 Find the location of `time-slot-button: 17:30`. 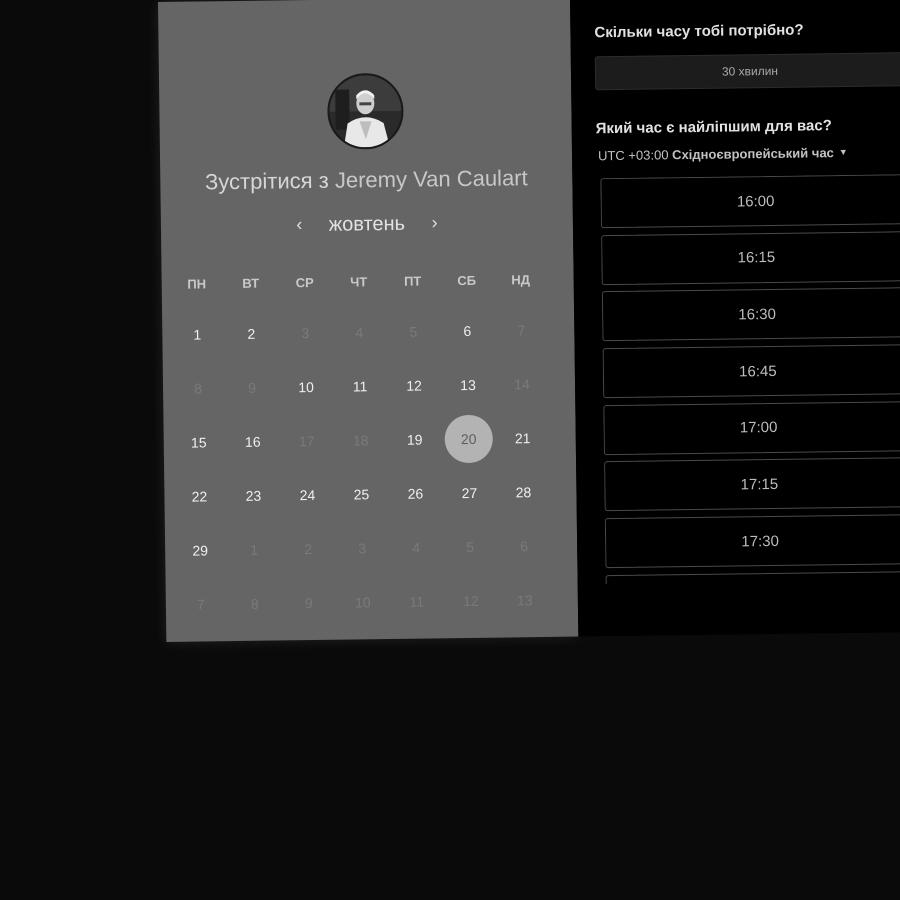

time-slot-button: 17:30 is located at coordinates (752, 541).